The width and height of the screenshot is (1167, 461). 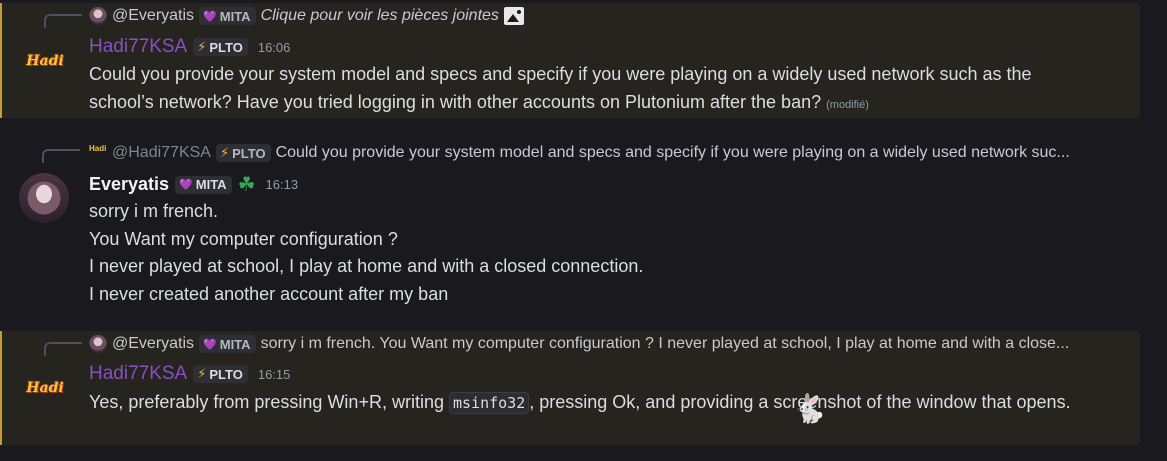 What do you see at coordinates (189, 47) in the screenshot?
I see `message-header: Hadi77KSA ⚡ PLTO 16:06` at bounding box center [189, 47].